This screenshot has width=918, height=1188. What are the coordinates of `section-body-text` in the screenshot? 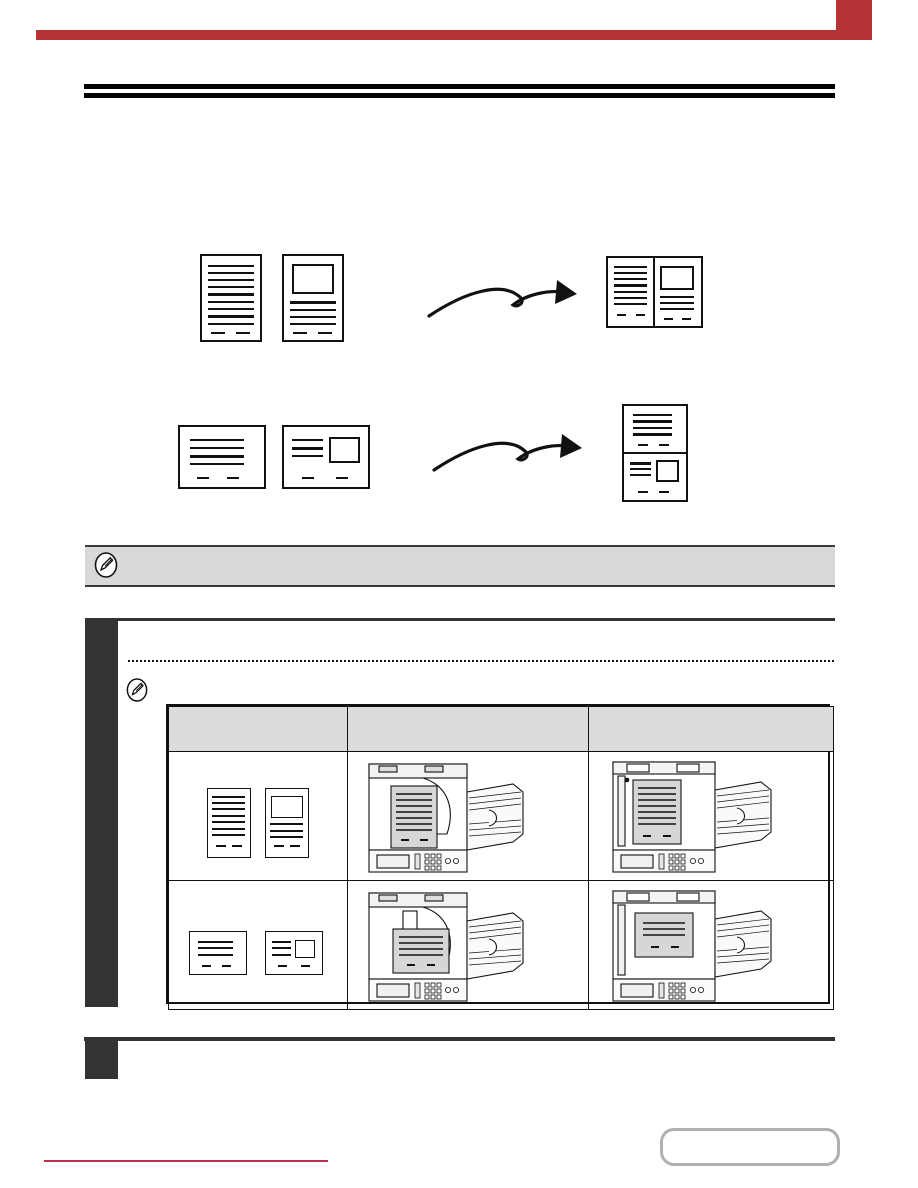 It's located at (459, 180).